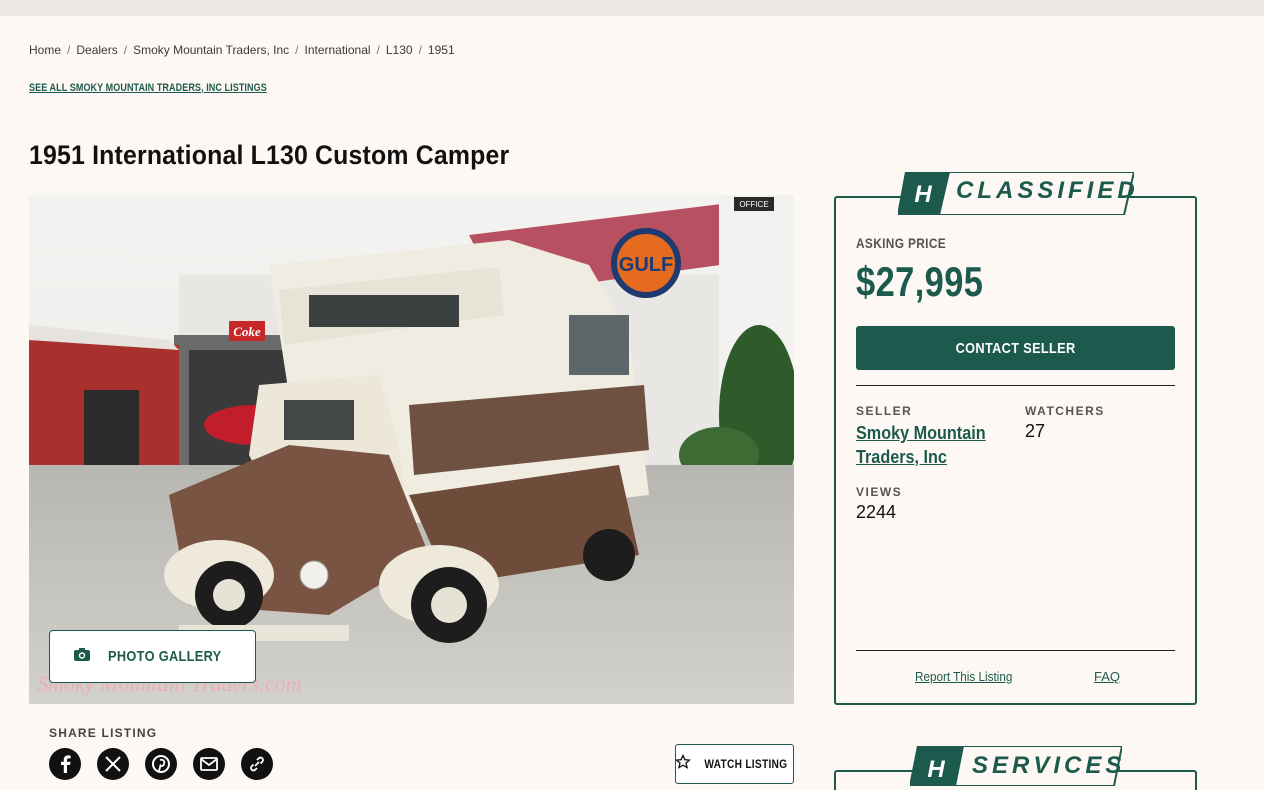 The image size is (1264, 790). What do you see at coordinates (209, 764) in the screenshot?
I see `email-icon` at bounding box center [209, 764].